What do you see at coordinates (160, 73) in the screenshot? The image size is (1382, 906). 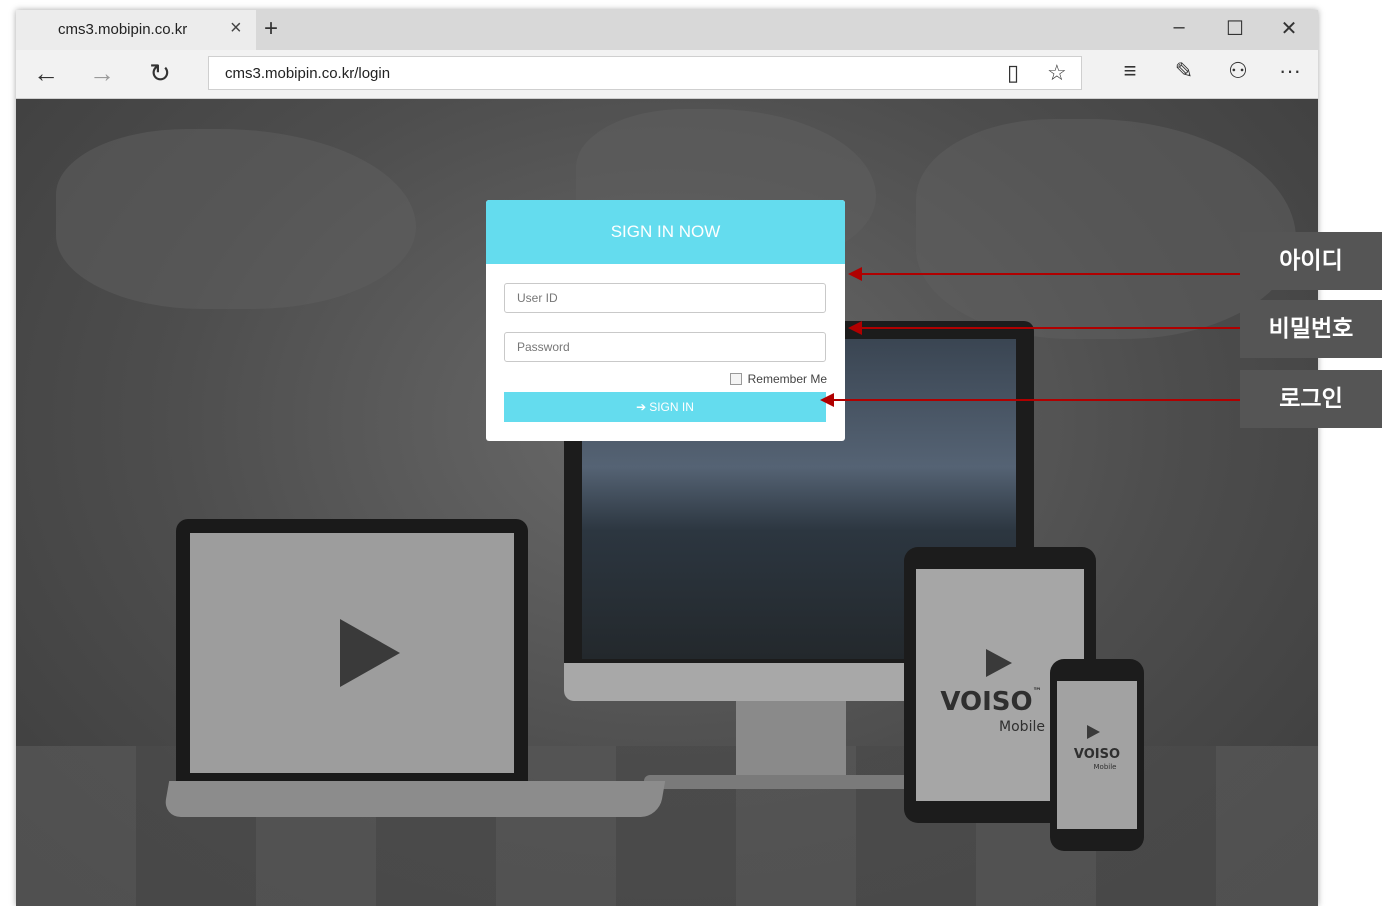 I see `refresh-icon: ↻` at bounding box center [160, 73].